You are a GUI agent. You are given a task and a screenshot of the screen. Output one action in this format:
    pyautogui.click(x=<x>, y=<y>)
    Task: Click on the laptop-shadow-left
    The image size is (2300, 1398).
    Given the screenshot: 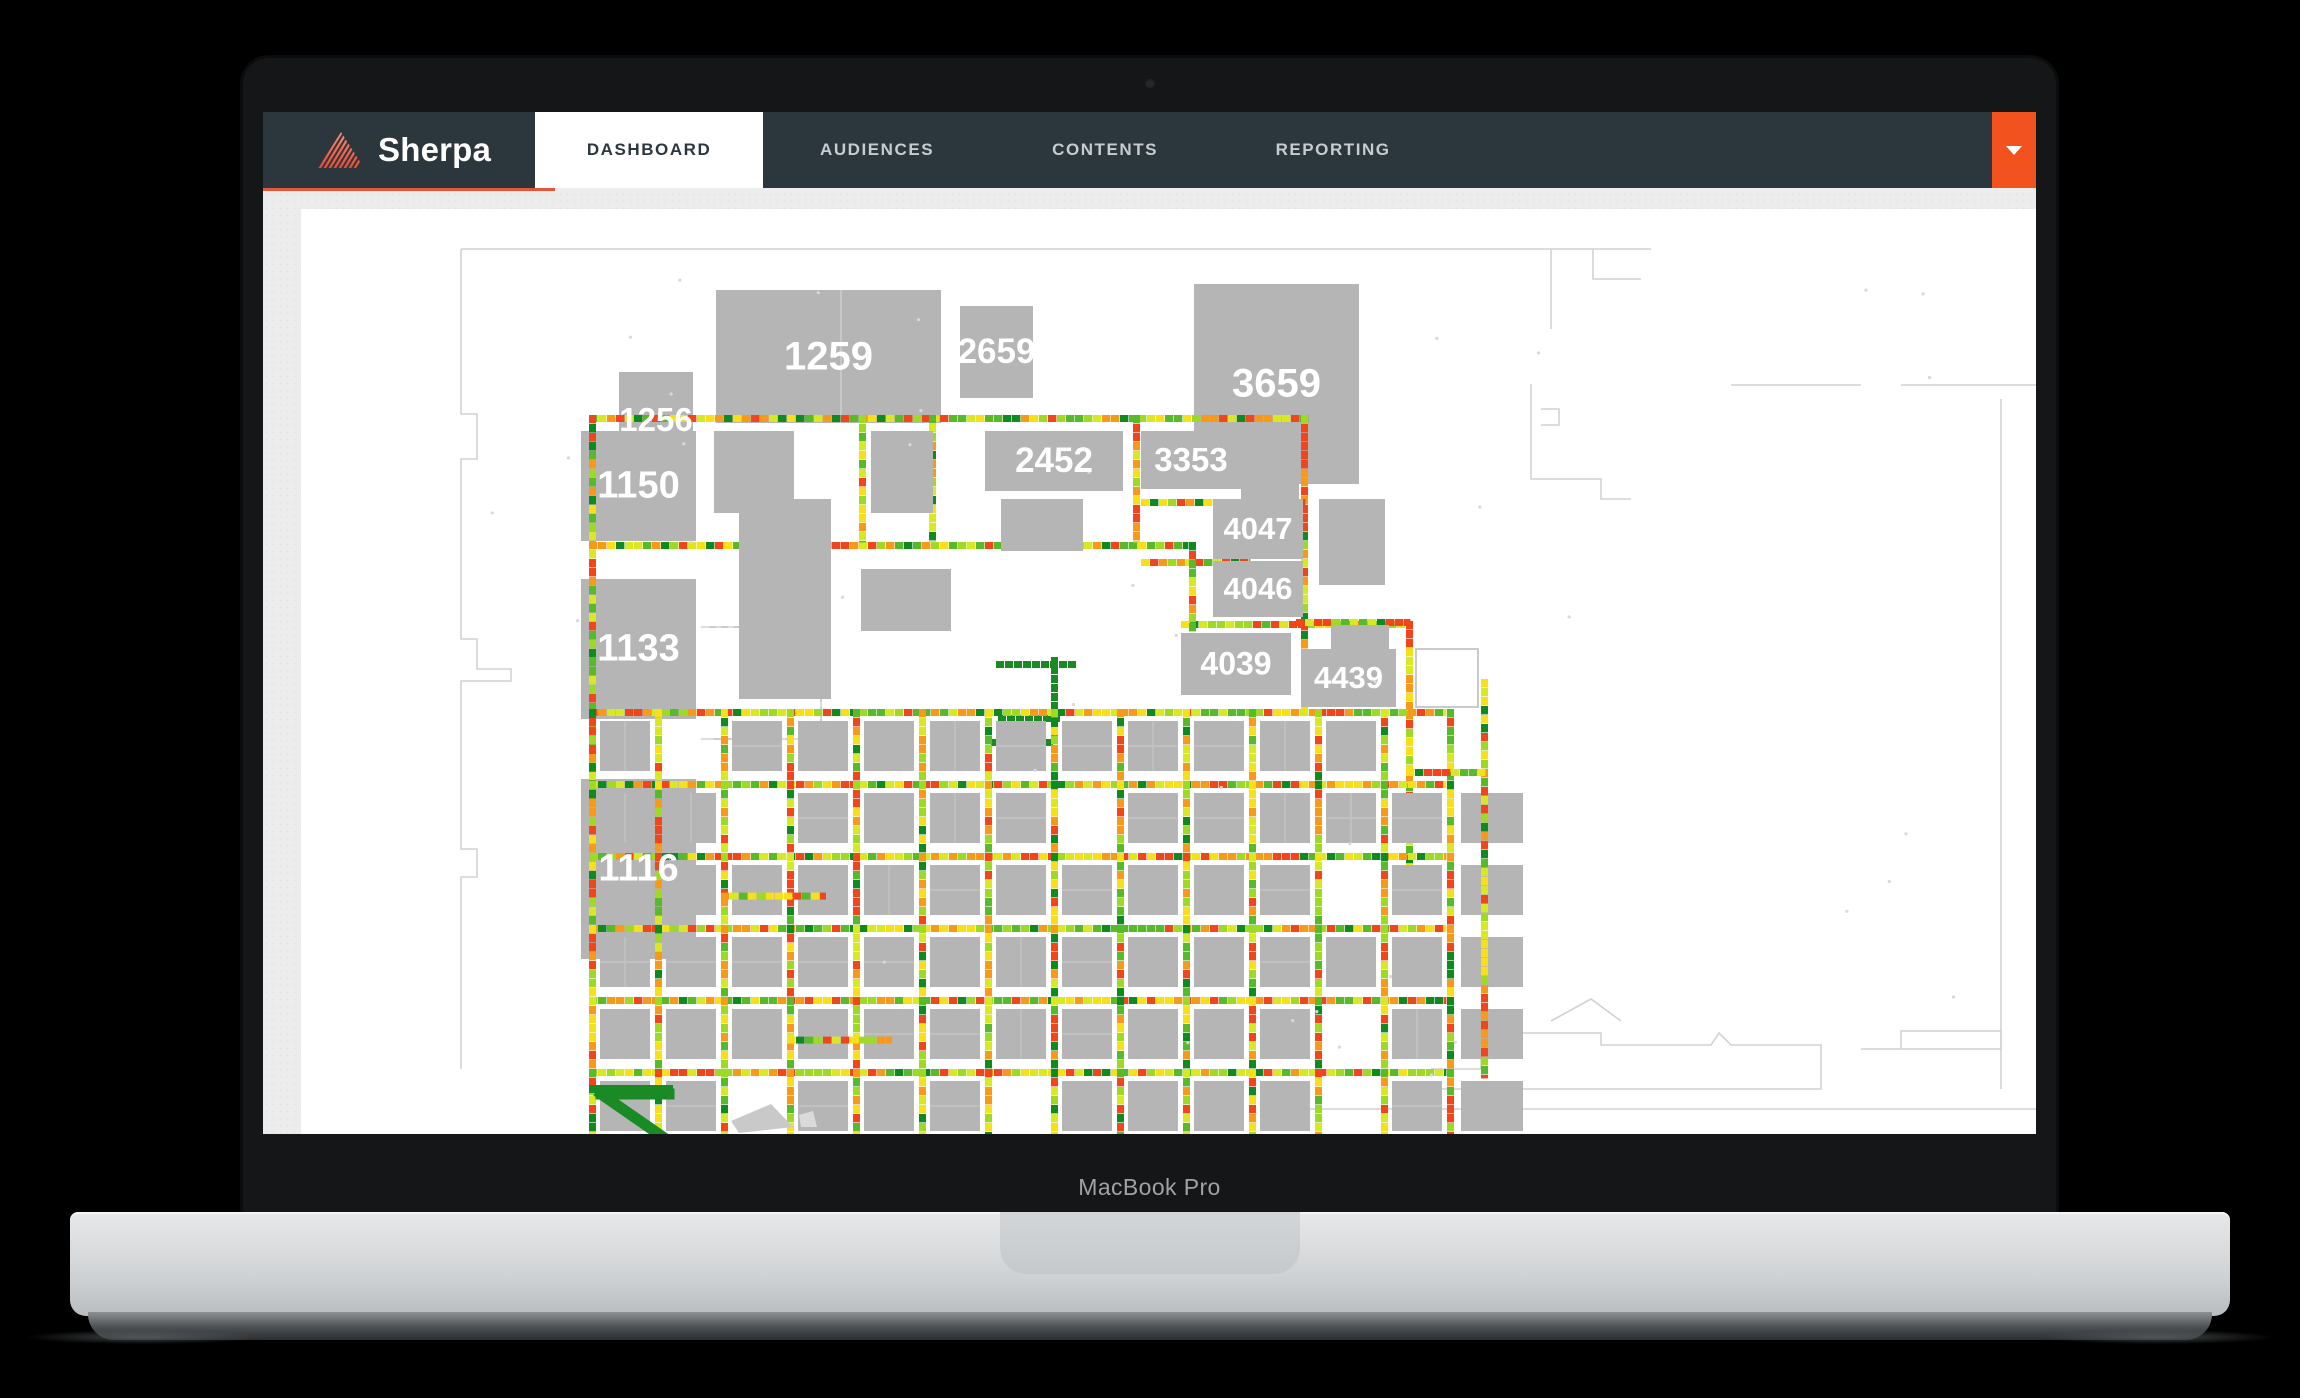 What is the action you would take?
    pyautogui.click(x=143, y=1337)
    